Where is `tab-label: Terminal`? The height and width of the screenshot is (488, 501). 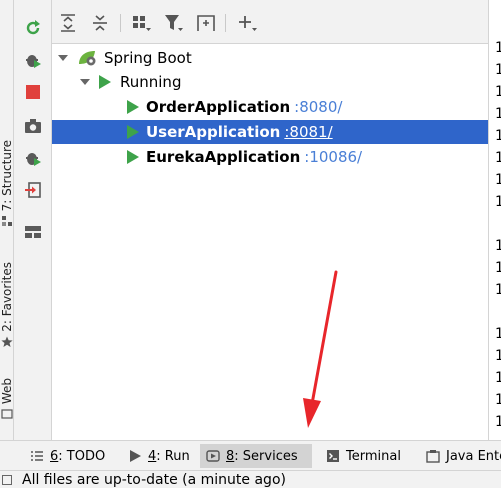
tab-label: Terminal is located at coordinates (373, 456).